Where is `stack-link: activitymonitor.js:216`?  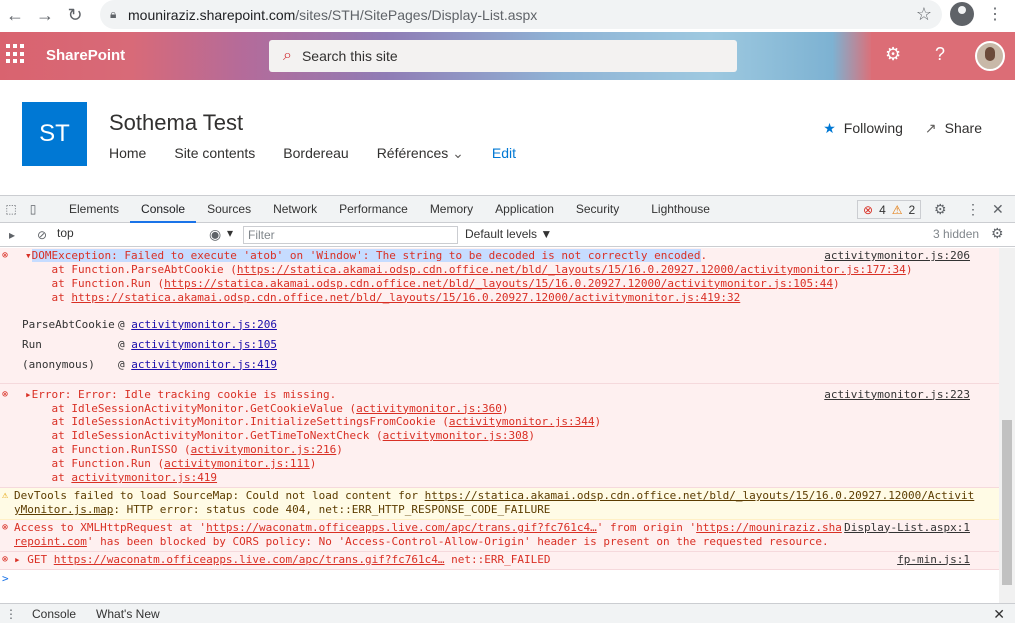
stack-link: activitymonitor.js:216 is located at coordinates (264, 449).